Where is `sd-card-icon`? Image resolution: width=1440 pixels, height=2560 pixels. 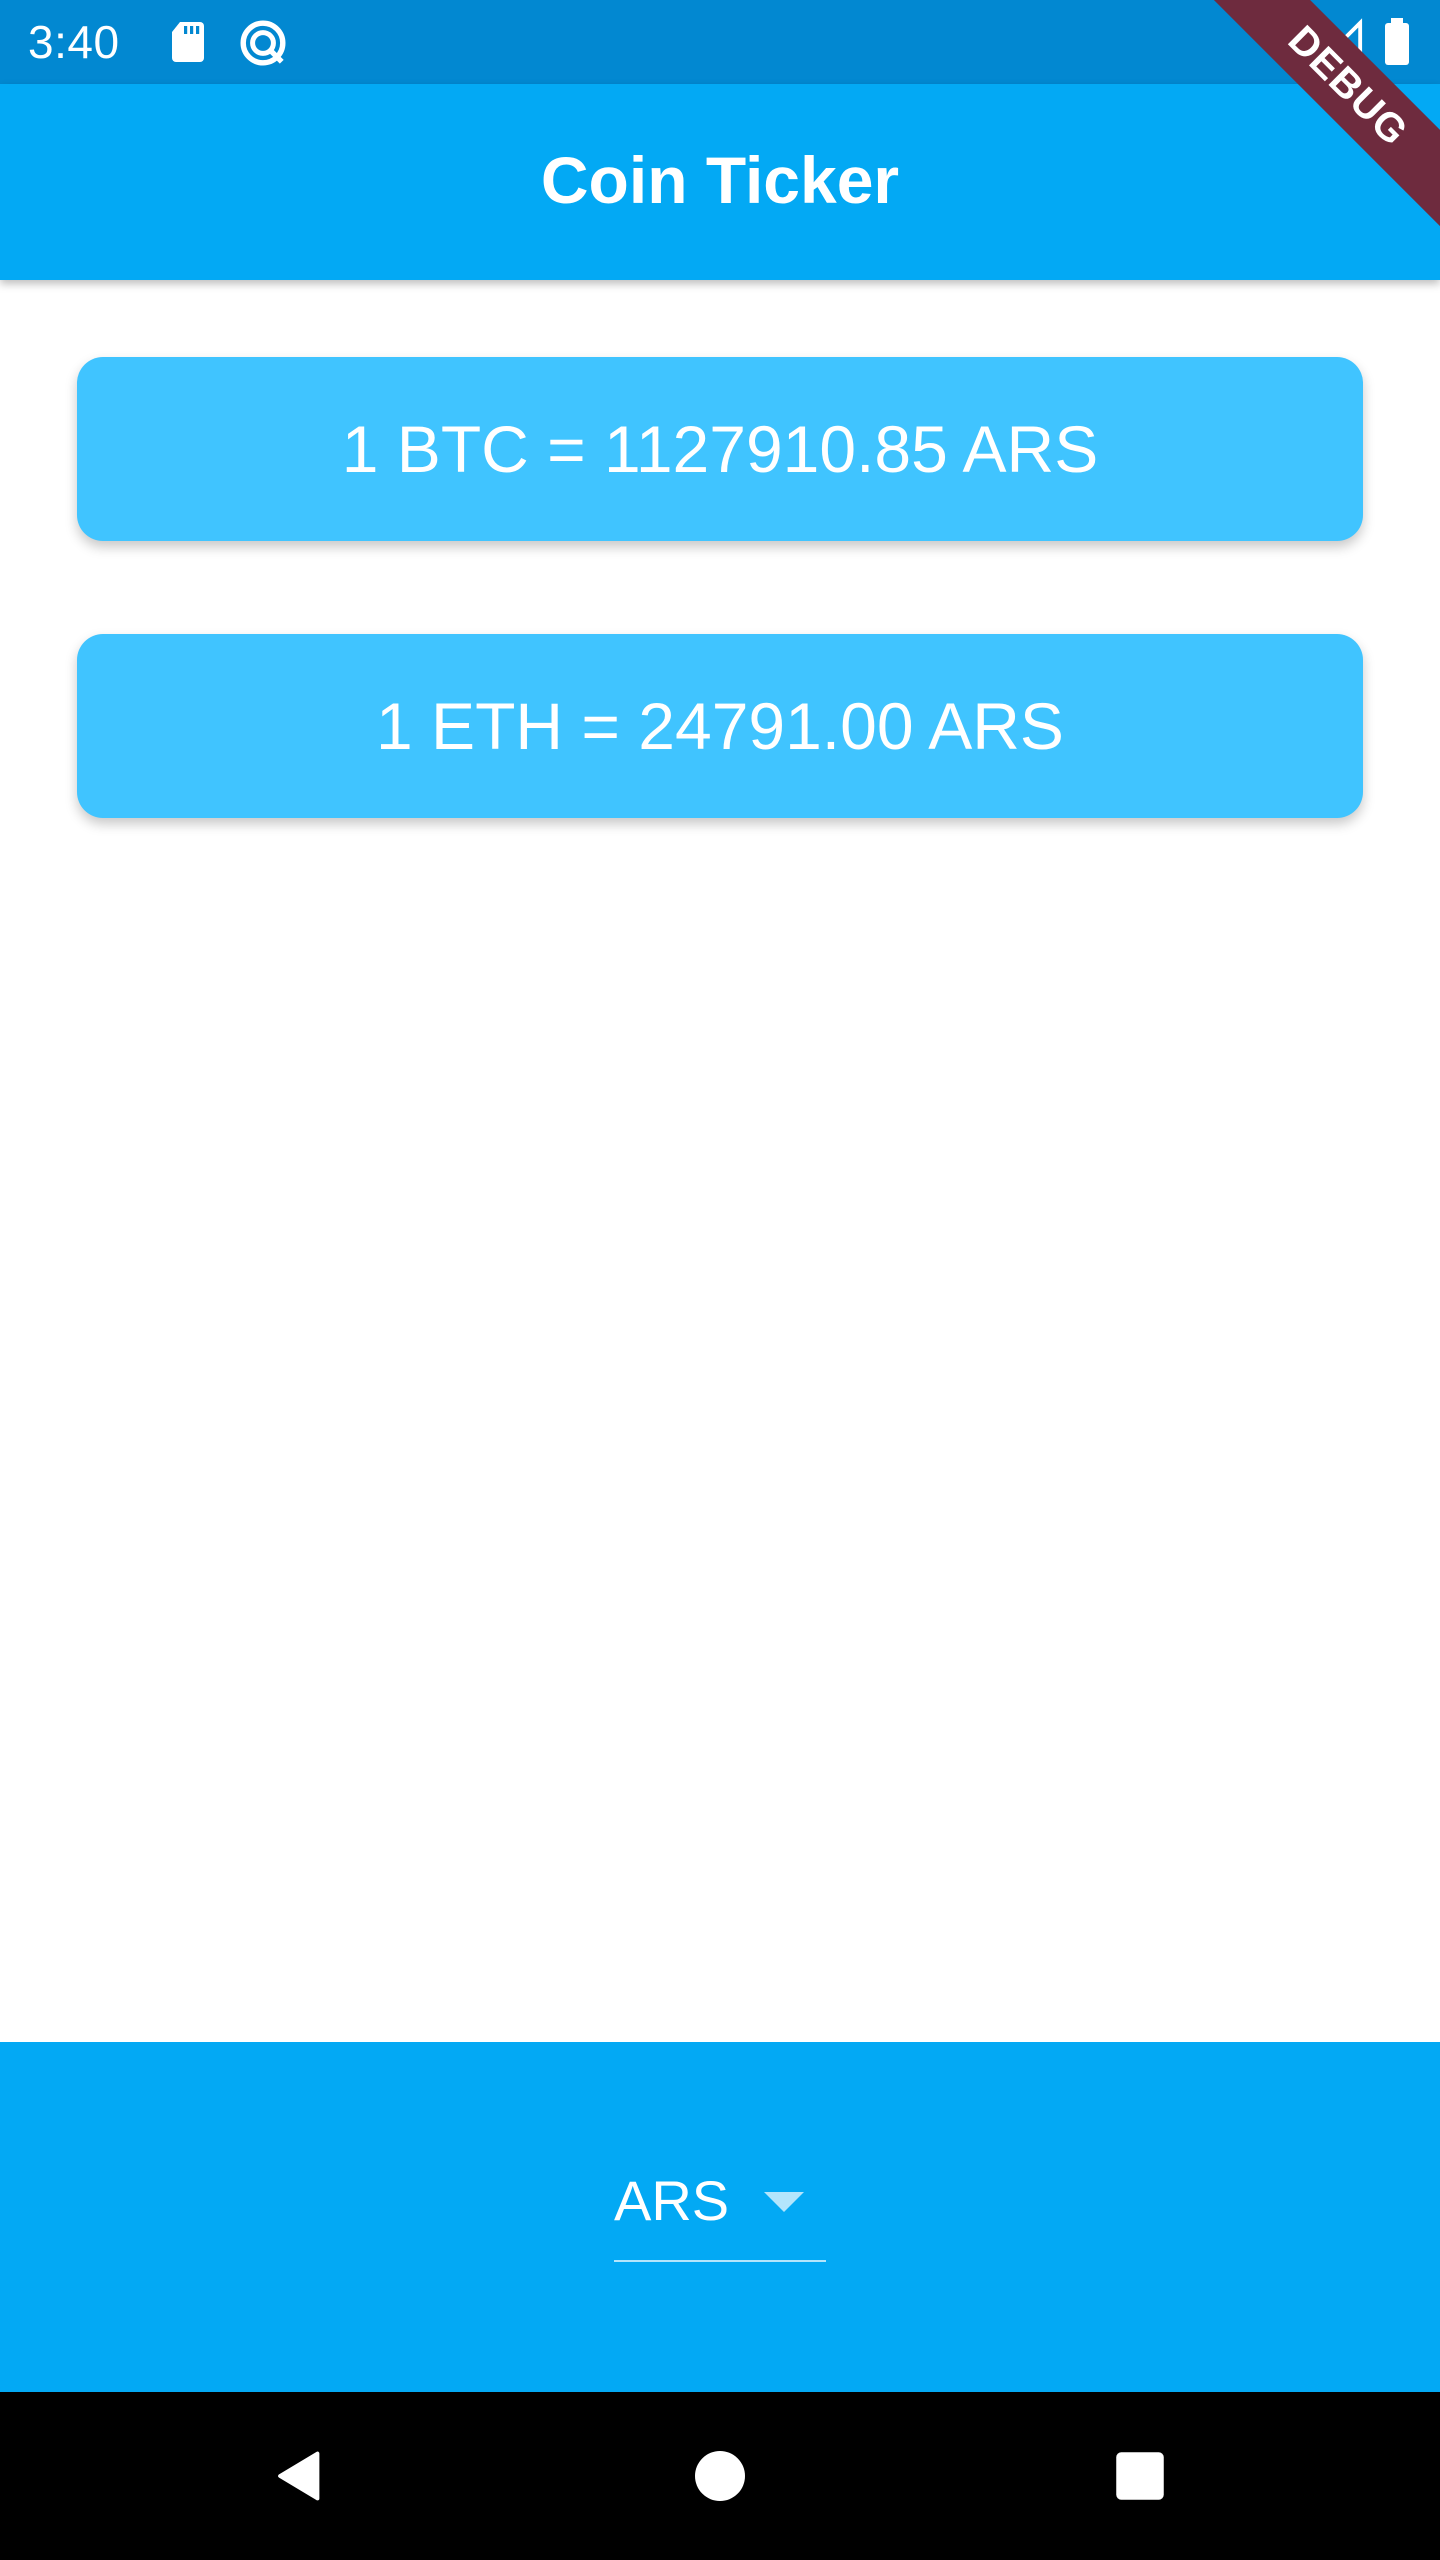
sd-card-icon is located at coordinates (190, 42).